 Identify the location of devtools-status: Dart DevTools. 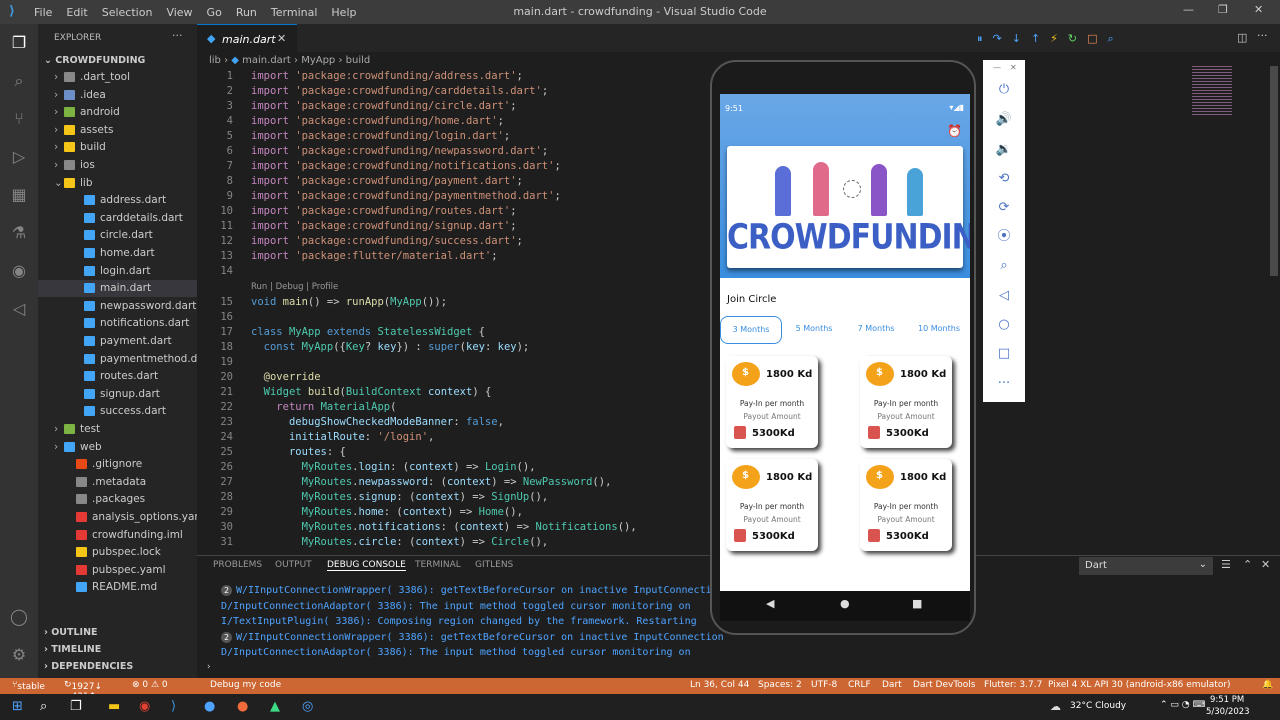
(944, 685).